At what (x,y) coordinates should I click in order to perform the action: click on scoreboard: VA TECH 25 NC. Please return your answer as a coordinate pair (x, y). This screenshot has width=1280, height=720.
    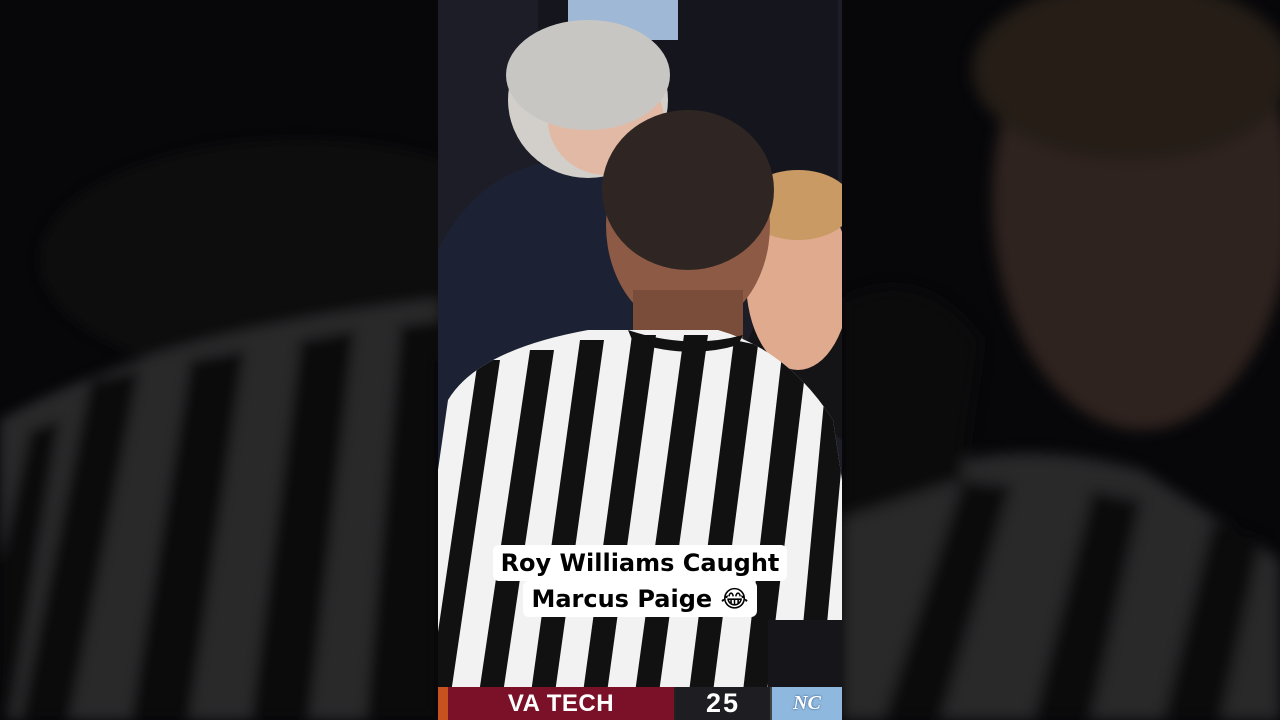
    Looking at the image, I should click on (640, 703).